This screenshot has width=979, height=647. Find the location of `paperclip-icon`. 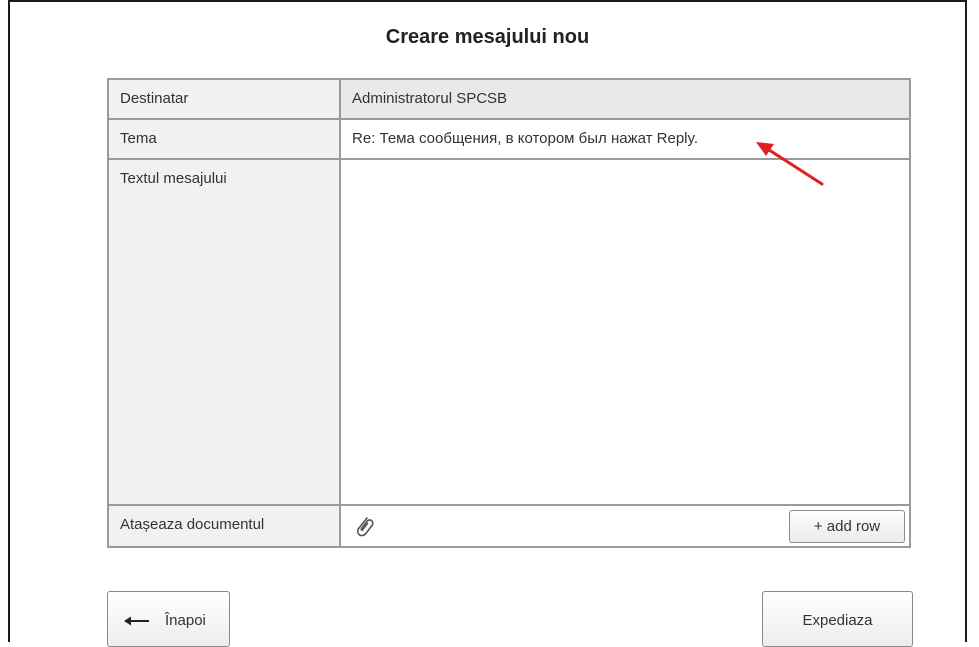

paperclip-icon is located at coordinates (364, 525).